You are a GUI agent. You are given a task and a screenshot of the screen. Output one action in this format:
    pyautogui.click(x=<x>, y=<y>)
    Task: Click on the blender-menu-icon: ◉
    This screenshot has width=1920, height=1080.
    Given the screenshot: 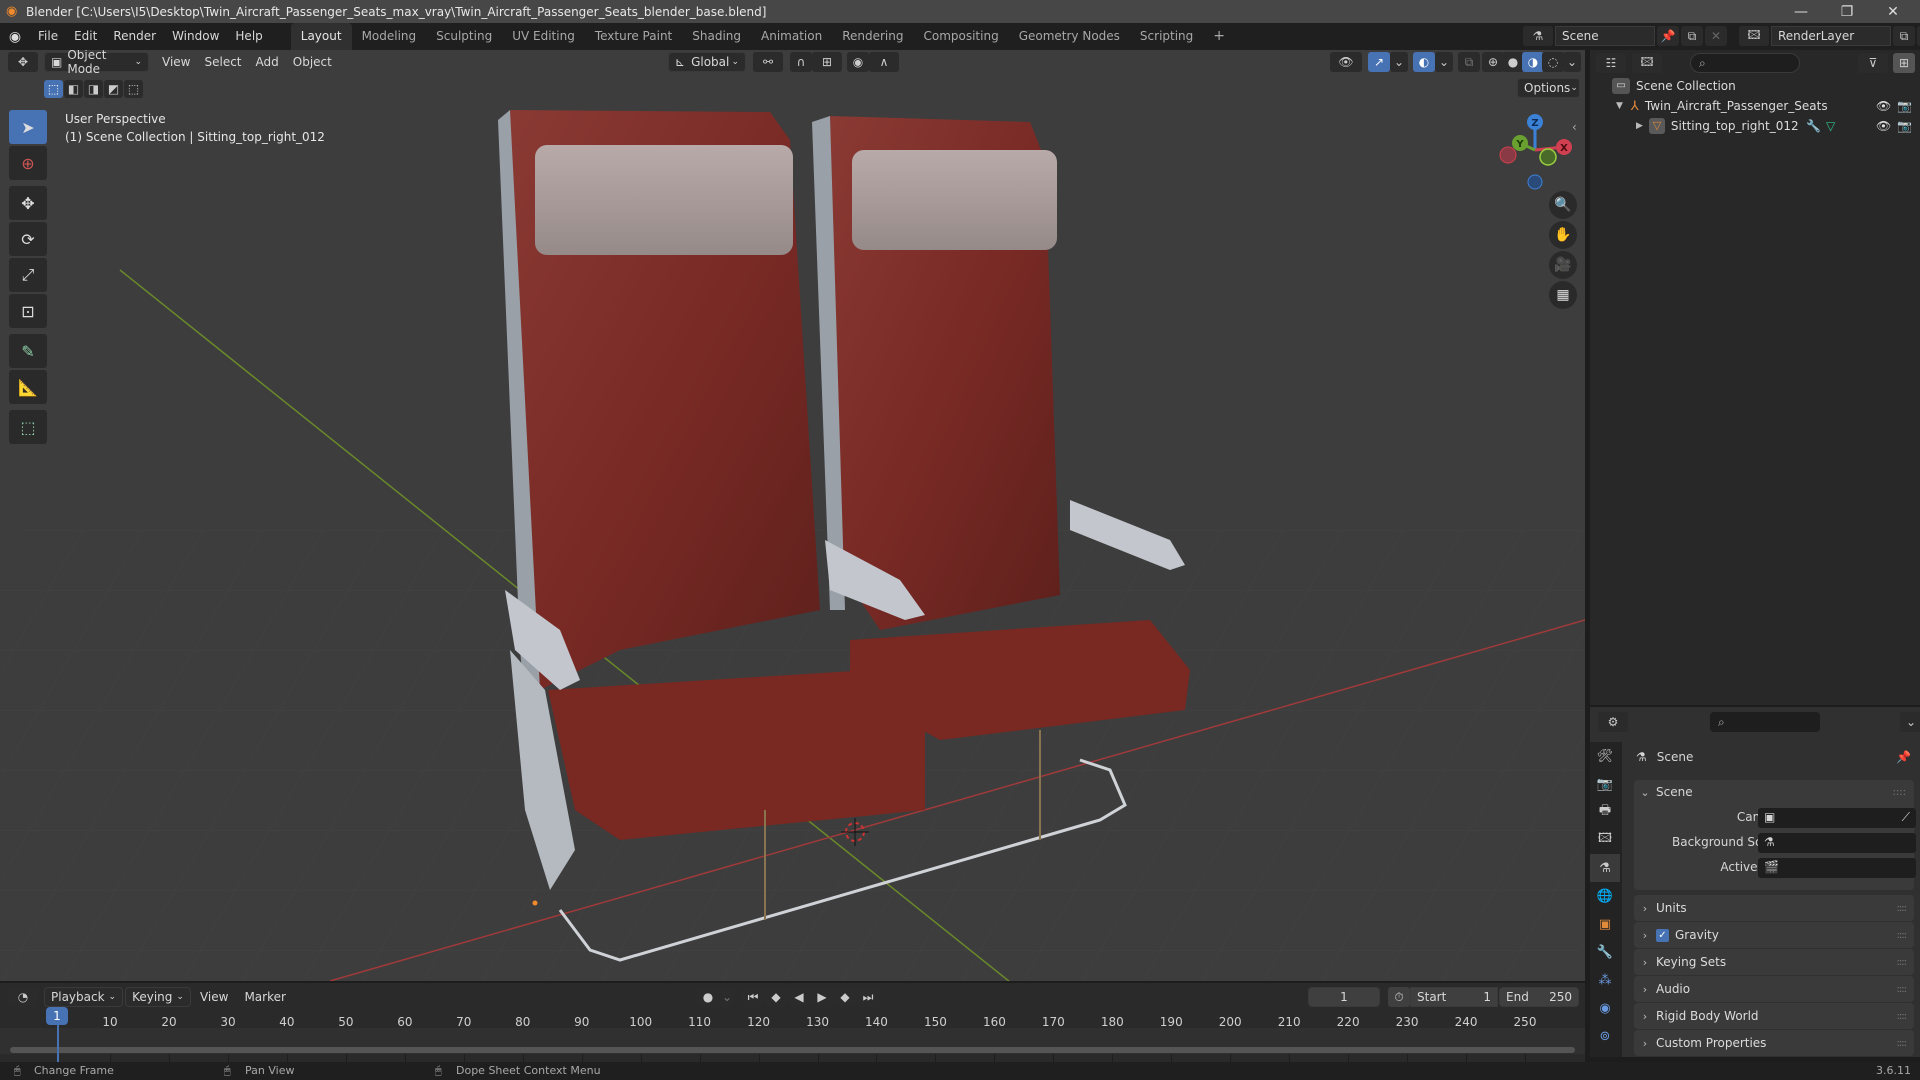 What is the action you would take?
    pyautogui.click(x=15, y=37)
    